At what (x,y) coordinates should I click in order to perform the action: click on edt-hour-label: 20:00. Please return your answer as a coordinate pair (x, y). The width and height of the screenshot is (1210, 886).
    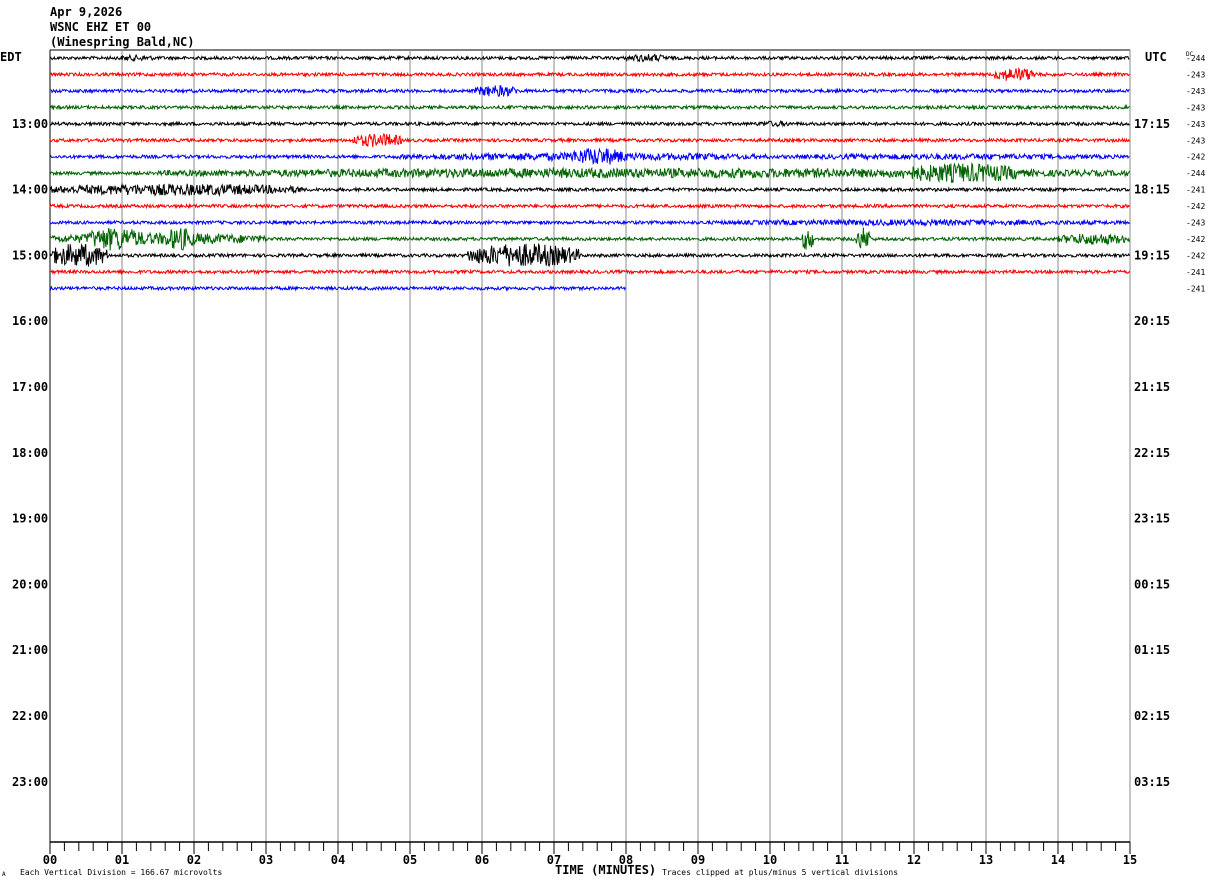
    Looking at the image, I should click on (30, 584).